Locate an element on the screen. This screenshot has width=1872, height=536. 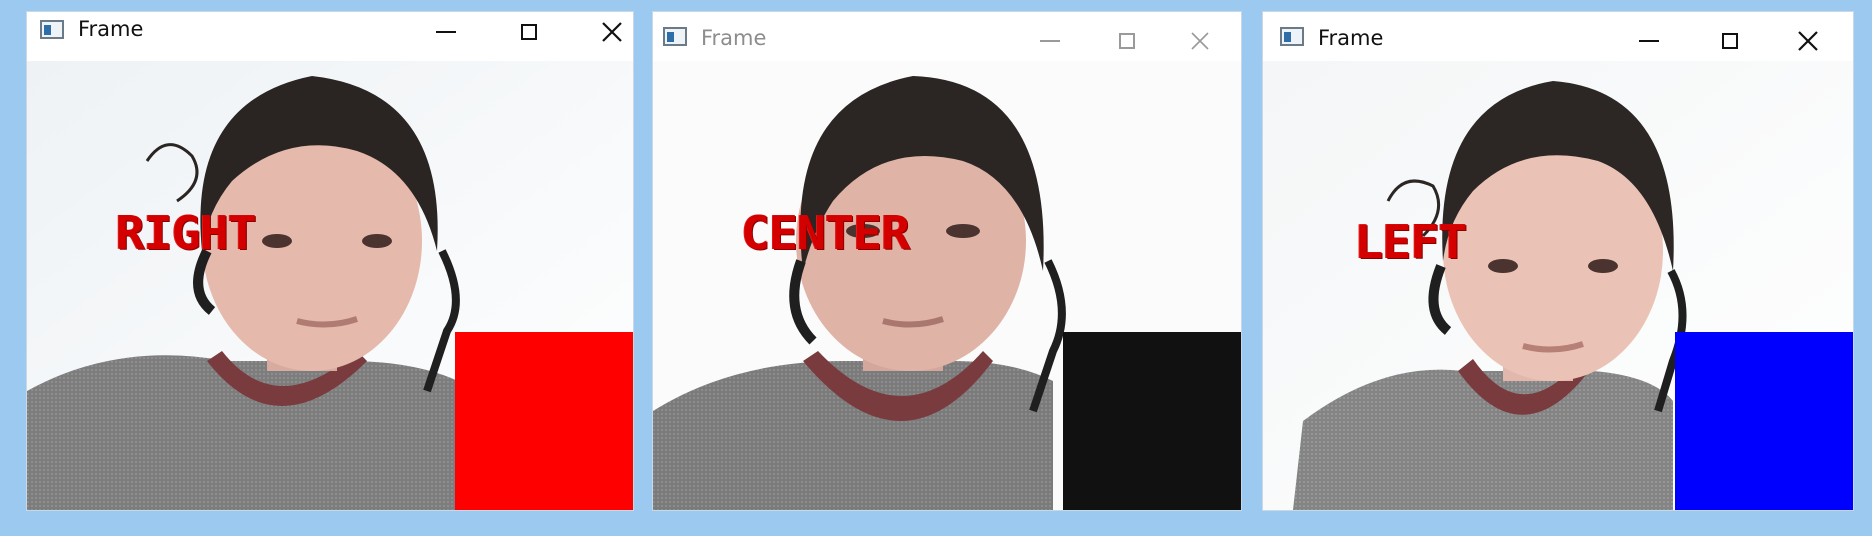
direction-label: CENTER is located at coordinates (825, 233).